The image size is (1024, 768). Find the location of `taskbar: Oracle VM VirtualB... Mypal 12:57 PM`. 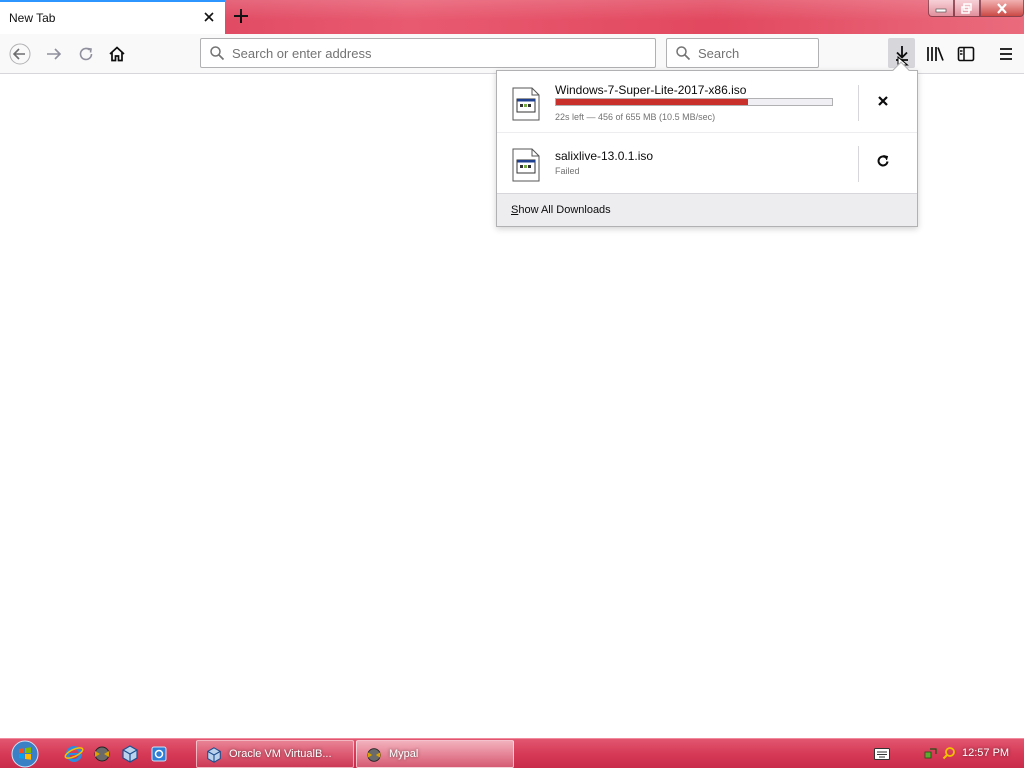

taskbar: Oracle VM VirtualB... Mypal 12:57 PM is located at coordinates (512, 753).